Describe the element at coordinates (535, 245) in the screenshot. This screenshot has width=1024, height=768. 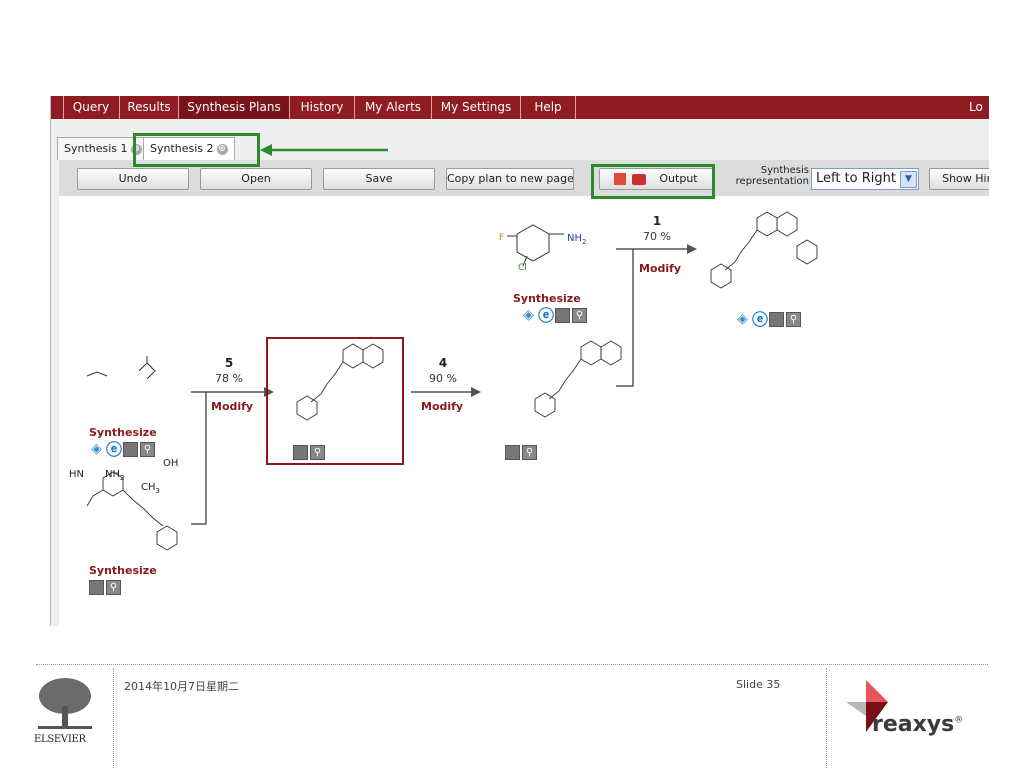
I see `mol-fluorochloroaniline` at that location.